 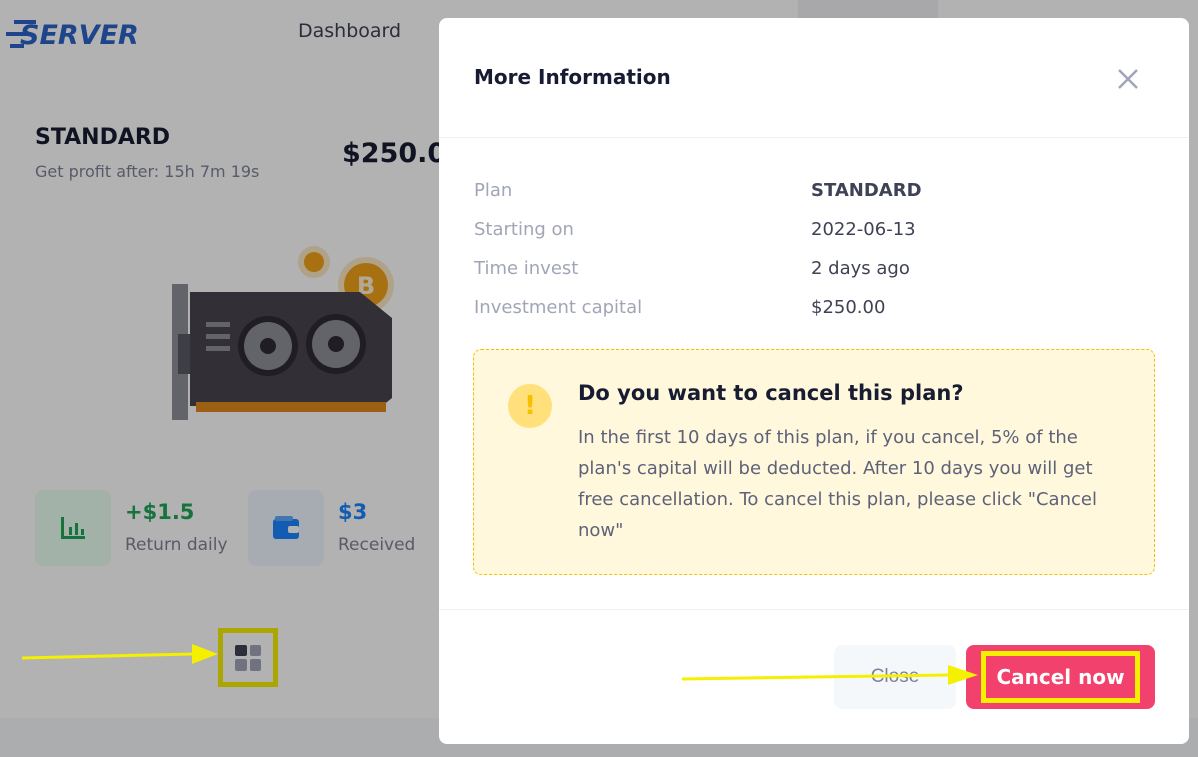 I want to click on notice-title: Do you want to cancel this plan?, so click(x=771, y=393).